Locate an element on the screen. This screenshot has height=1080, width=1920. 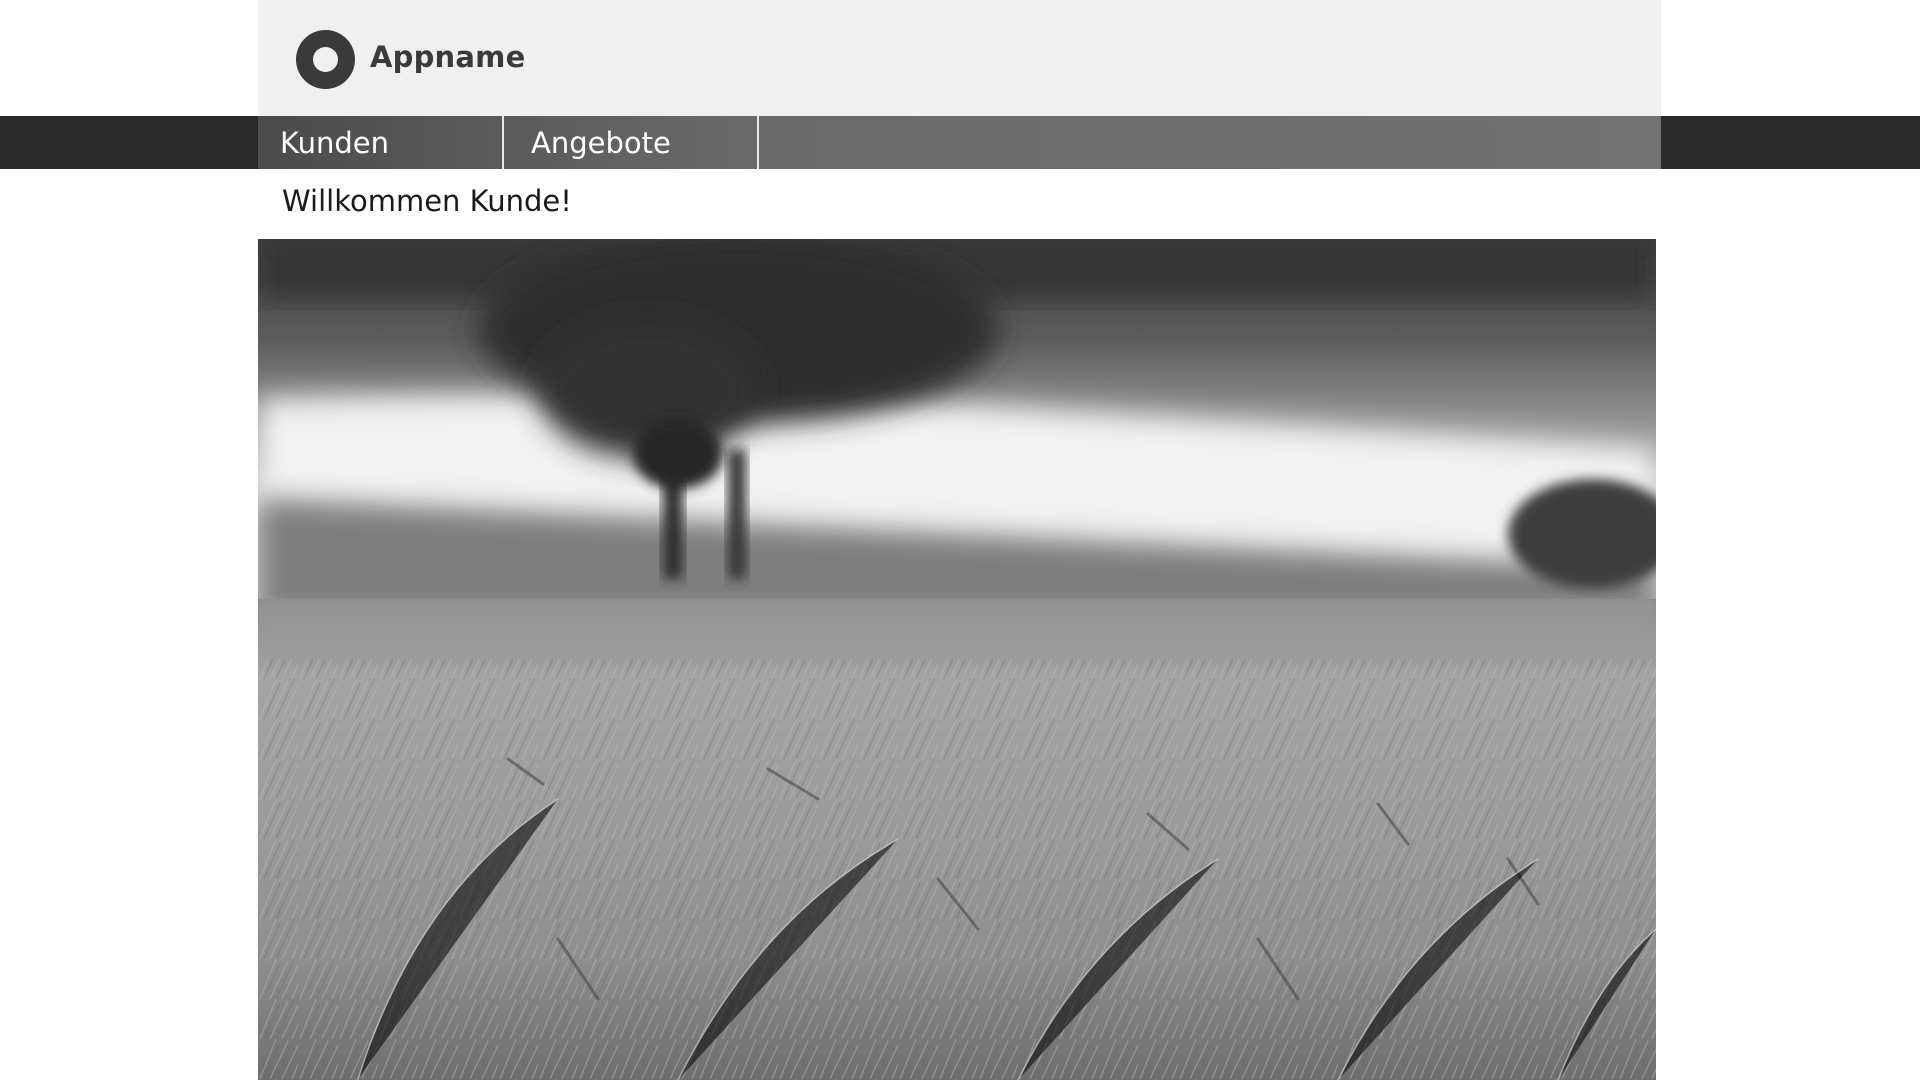
nav-band: Kunden Angebote is located at coordinates (960, 142).